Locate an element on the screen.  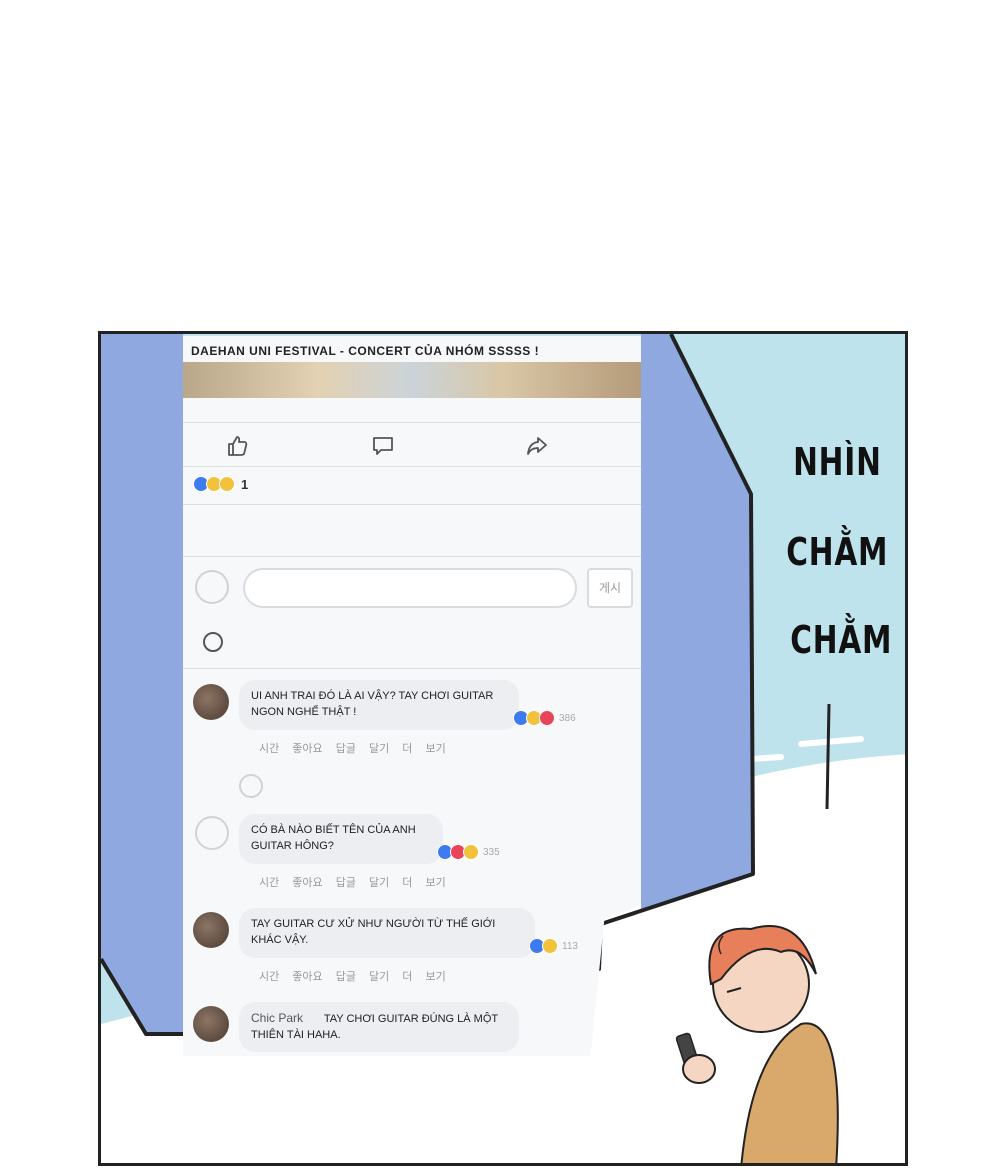
post-banner-image is located at coordinates (412, 380).